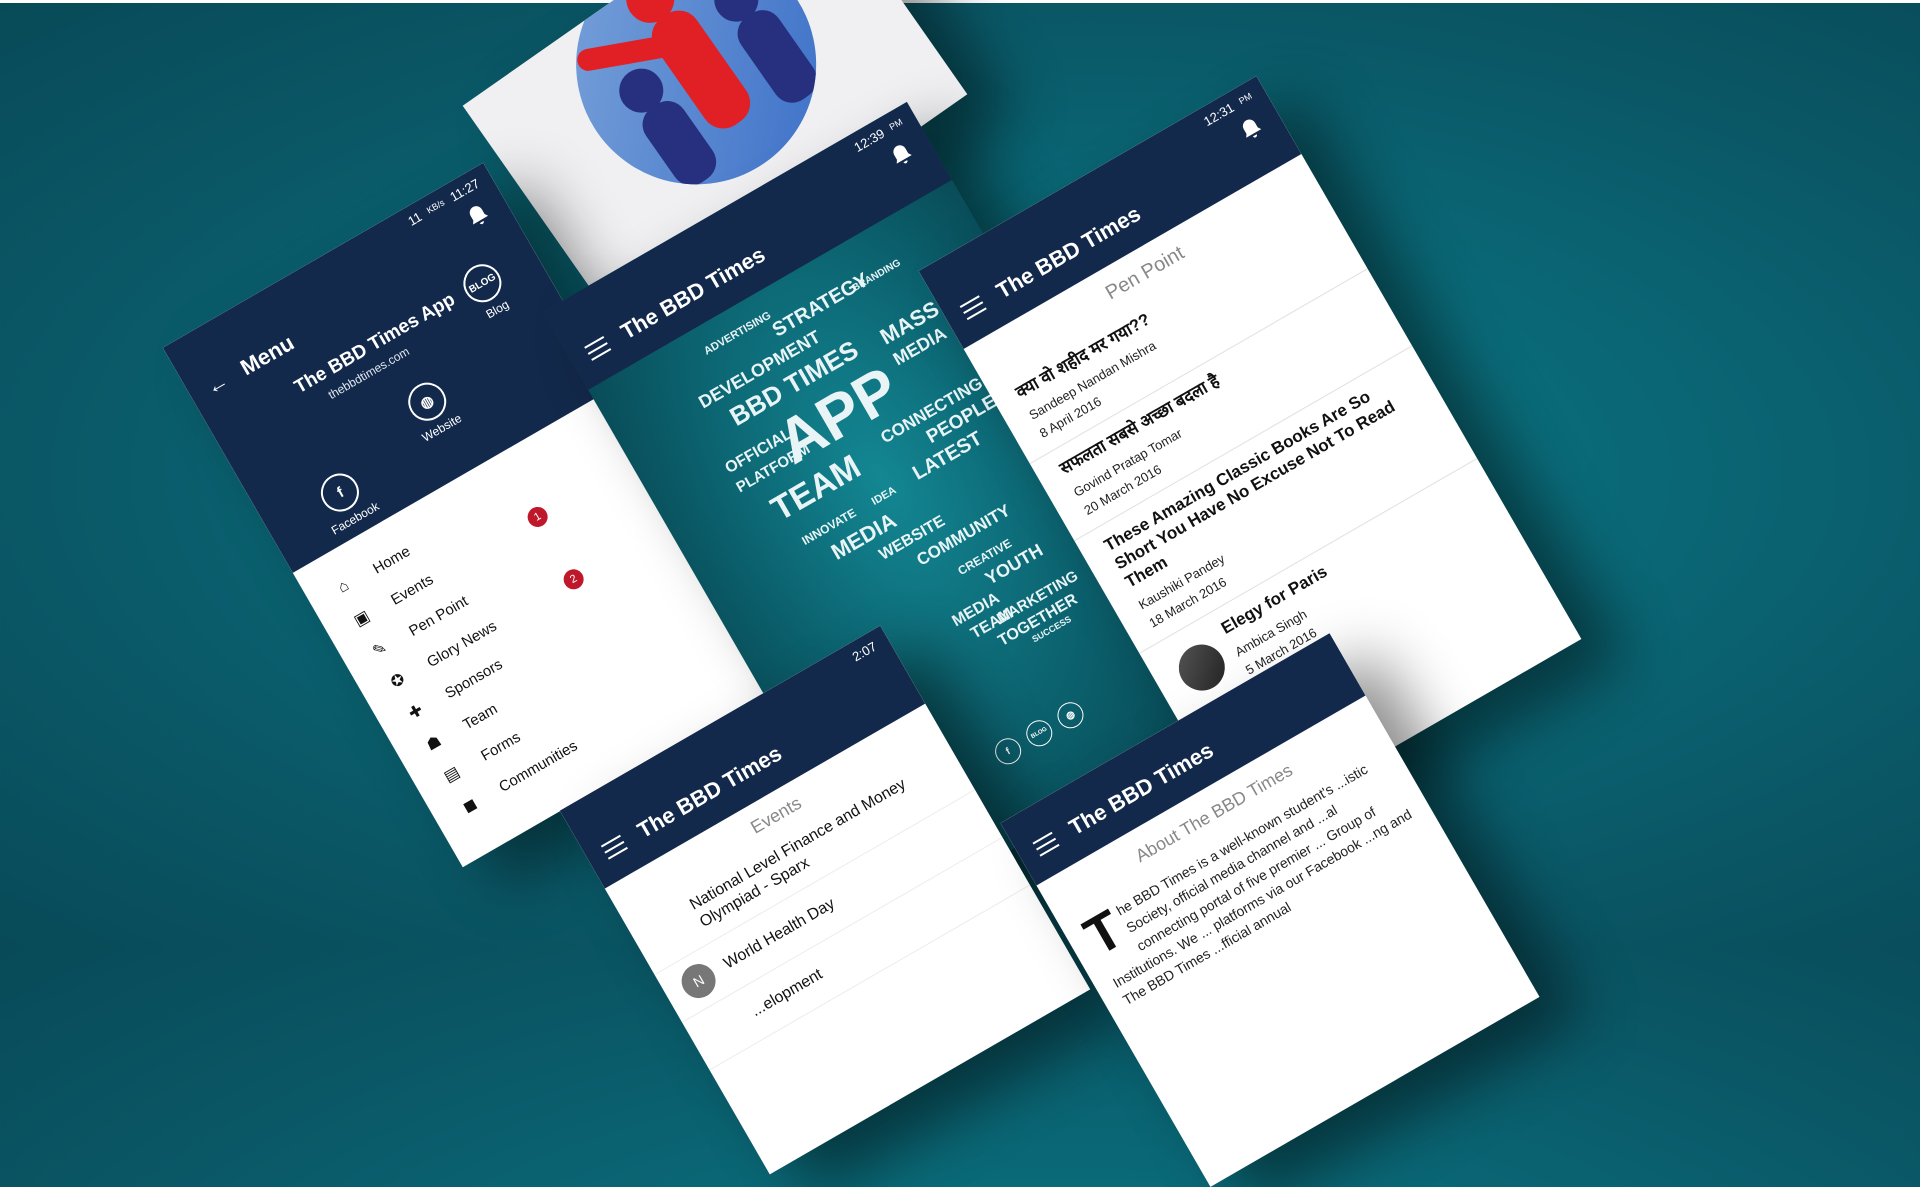 The width and height of the screenshot is (1920, 1187). I want to click on blog-icon: BLOG, so click(1039, 733).